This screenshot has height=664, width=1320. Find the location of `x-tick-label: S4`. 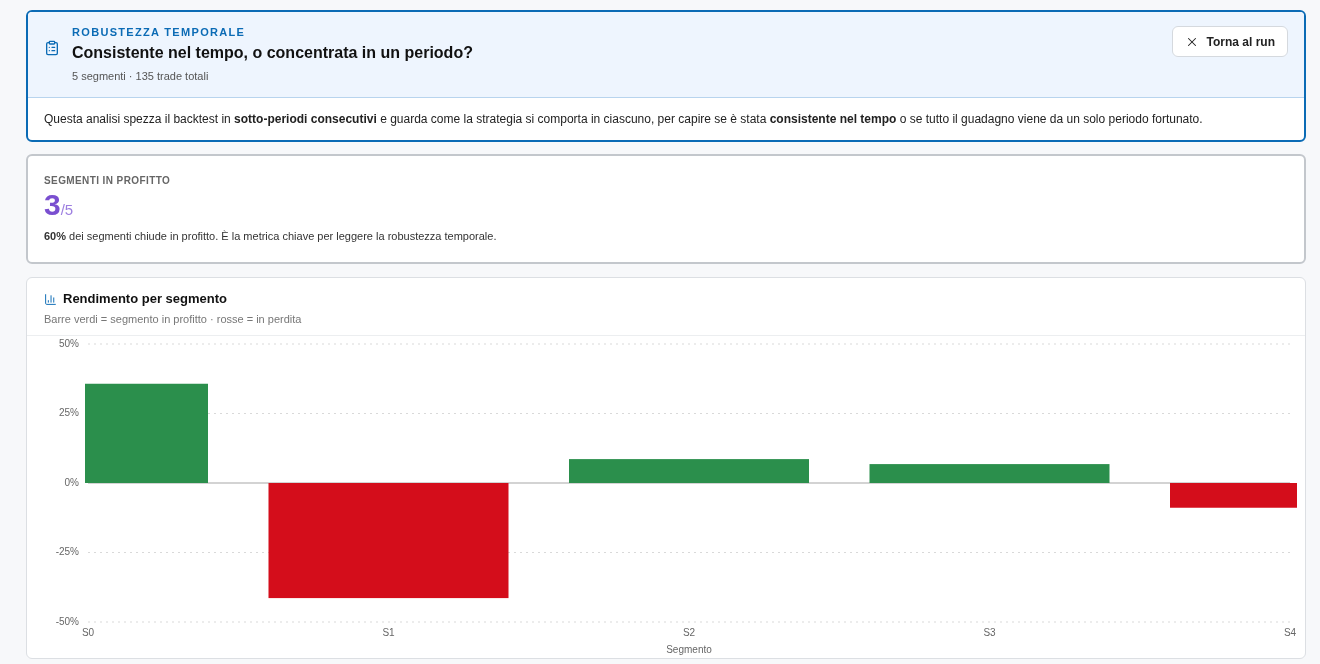

x-tick-label: S4 is located at coordinates (1290, 632).